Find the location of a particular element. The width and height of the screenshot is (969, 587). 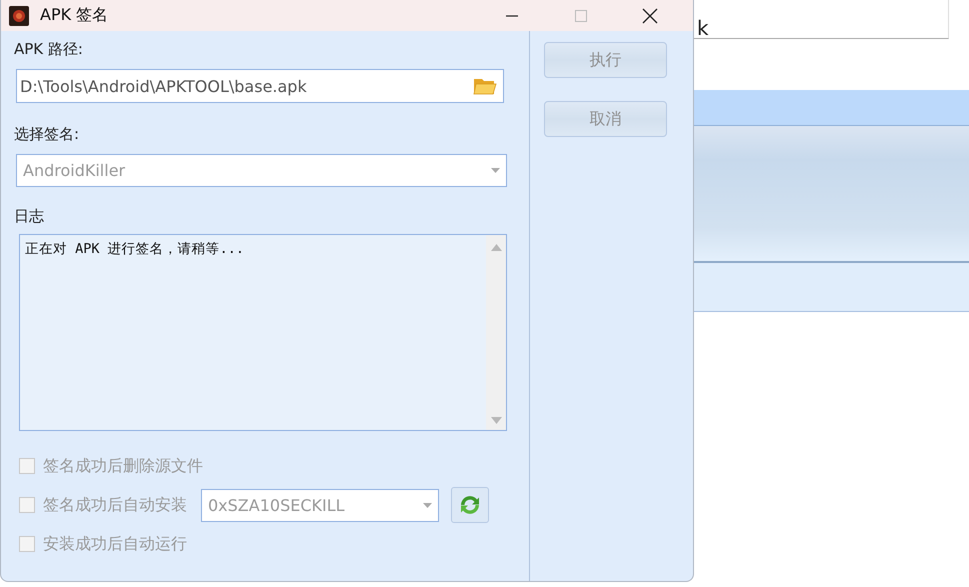

checkbox-label: 签名成功后删除源文件 is located at coordinates (123, 466).